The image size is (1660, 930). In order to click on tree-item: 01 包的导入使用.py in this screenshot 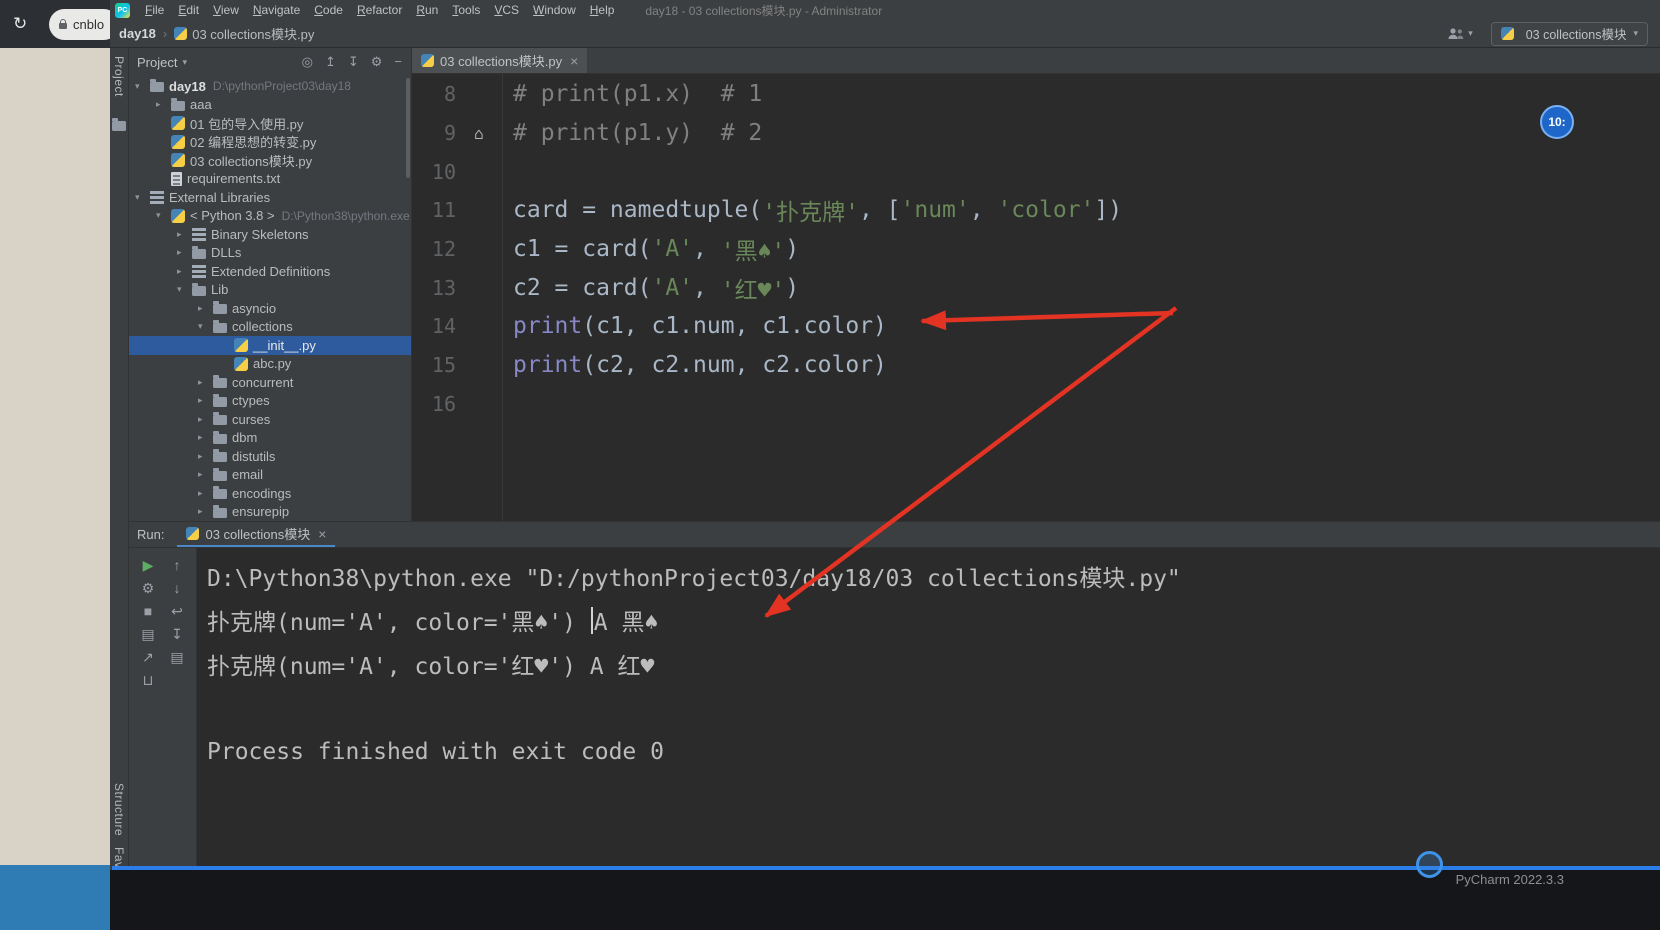, I will do `click(270, 123)`.